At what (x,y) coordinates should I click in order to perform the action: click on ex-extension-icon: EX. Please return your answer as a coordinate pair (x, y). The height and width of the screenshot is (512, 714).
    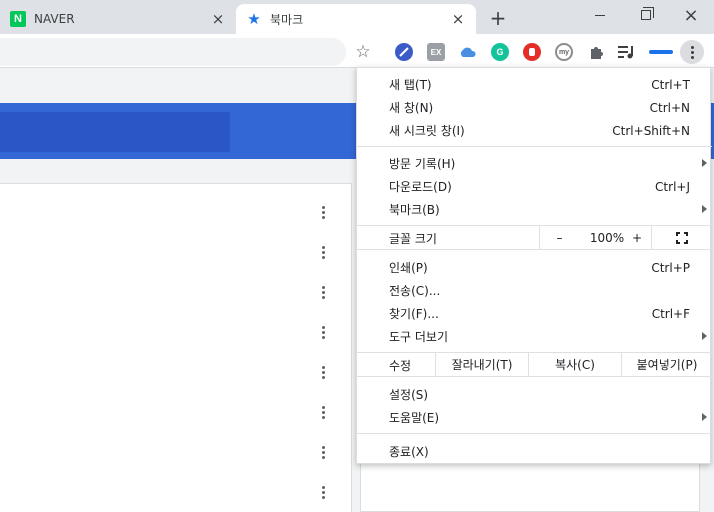
    Looking at the image, I should click on (436, 52).